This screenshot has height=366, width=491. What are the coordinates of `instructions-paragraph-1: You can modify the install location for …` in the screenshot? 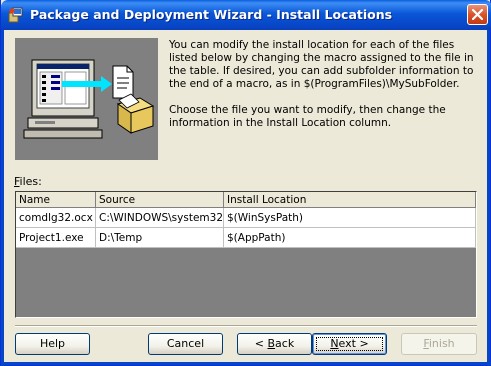 It's located at (321, 64).